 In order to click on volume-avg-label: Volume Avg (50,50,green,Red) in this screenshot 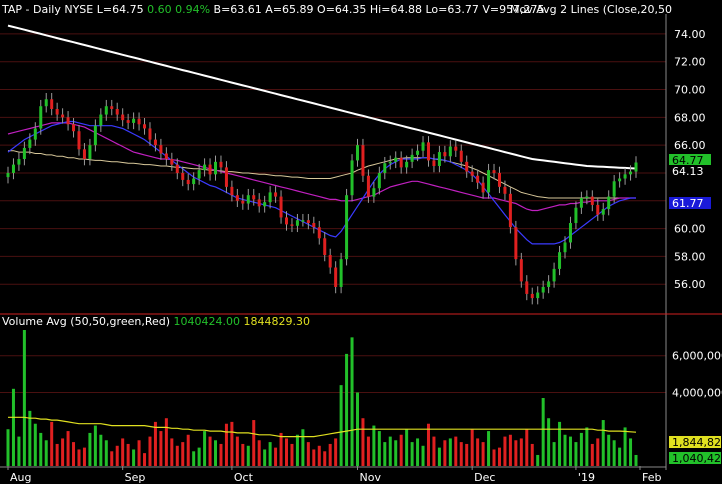, I will do `click(86, 321)`.